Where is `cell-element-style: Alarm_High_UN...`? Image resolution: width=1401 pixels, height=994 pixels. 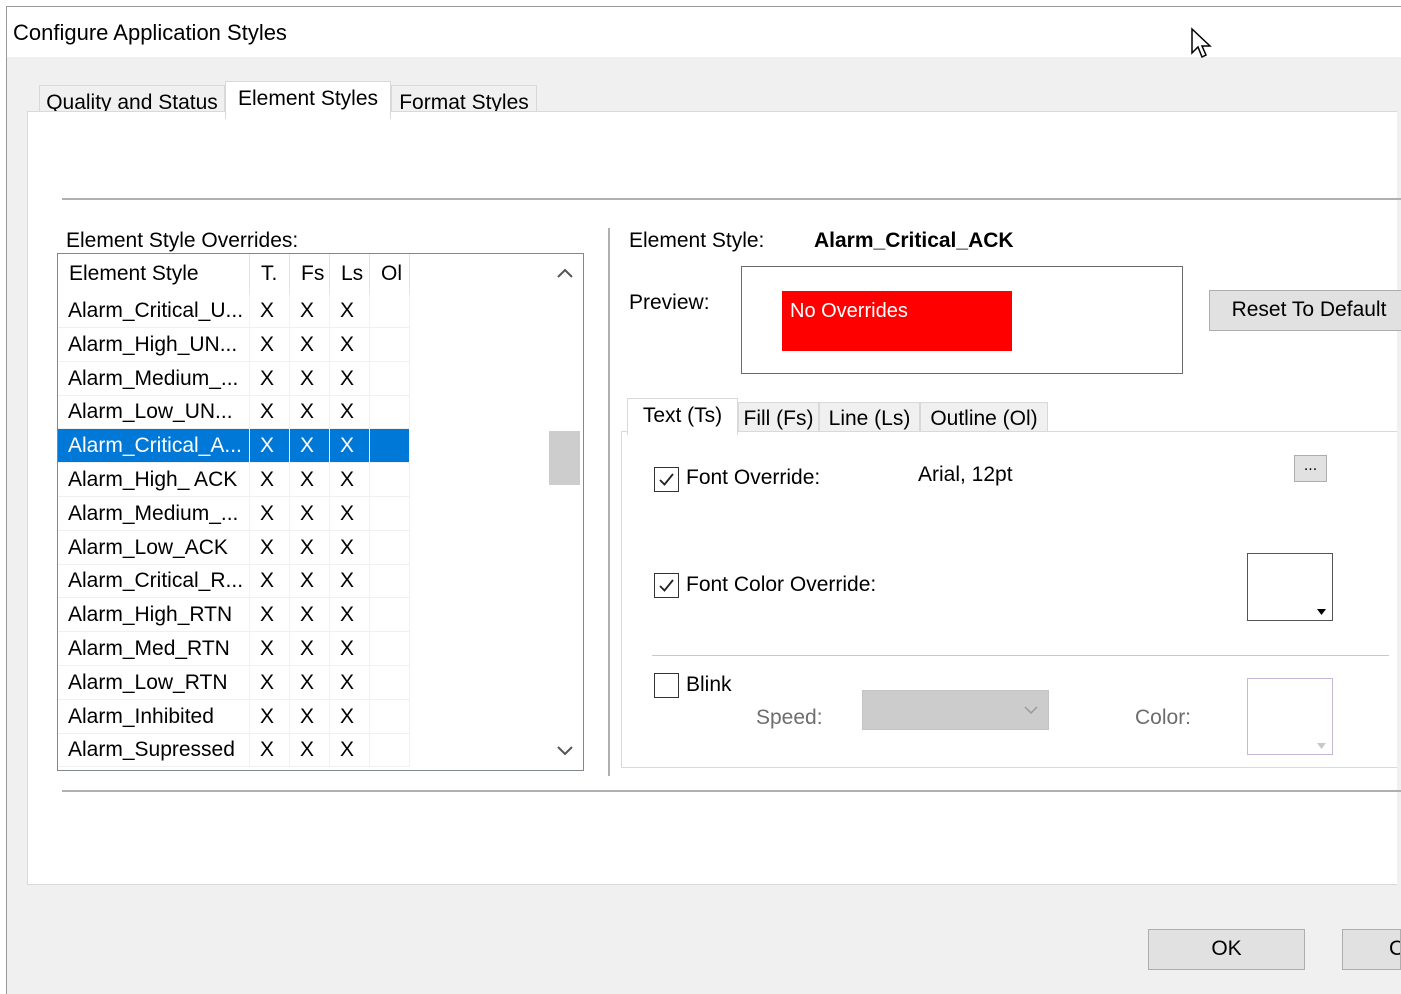
cell-element-style: Alarm_High_UN... is located at coordinates (154, 344).